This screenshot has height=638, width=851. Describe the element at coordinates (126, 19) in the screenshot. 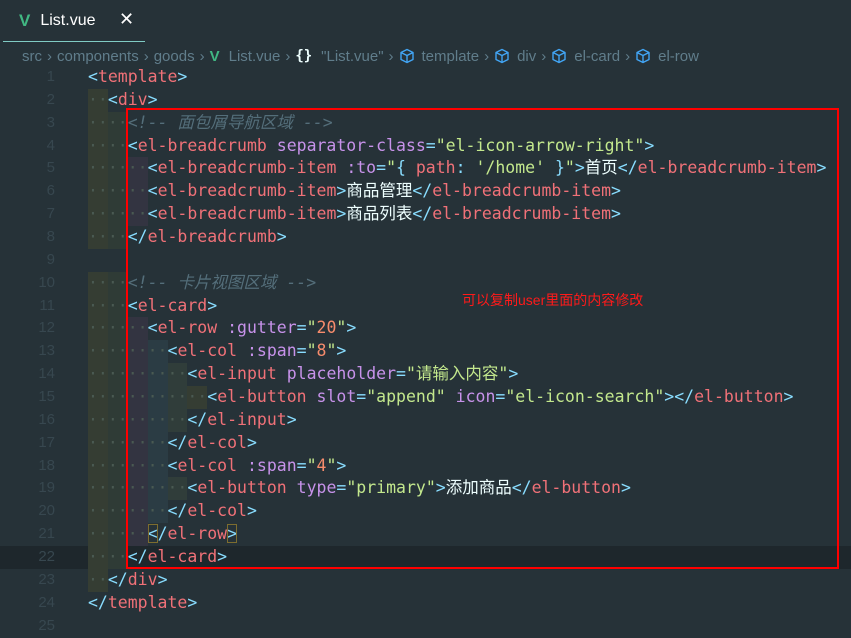

I see `close-icon: ✕` at that location.